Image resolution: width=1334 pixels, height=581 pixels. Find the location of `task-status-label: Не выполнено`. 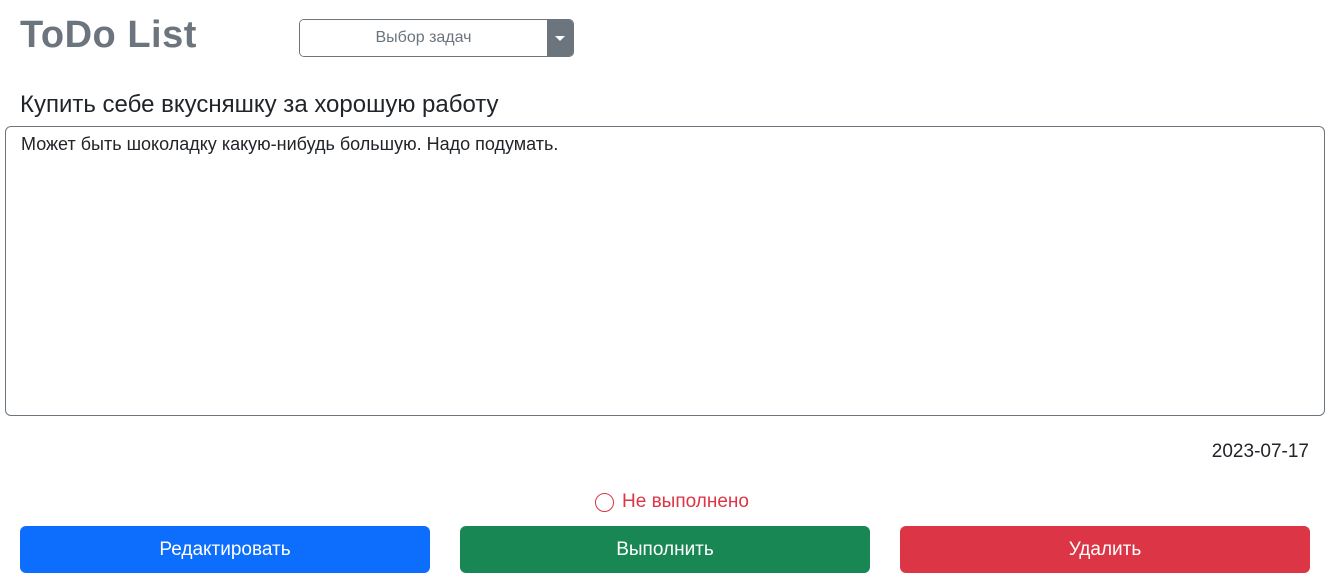

task-status-label: Не выполнено is located at coordinates (685, 501).